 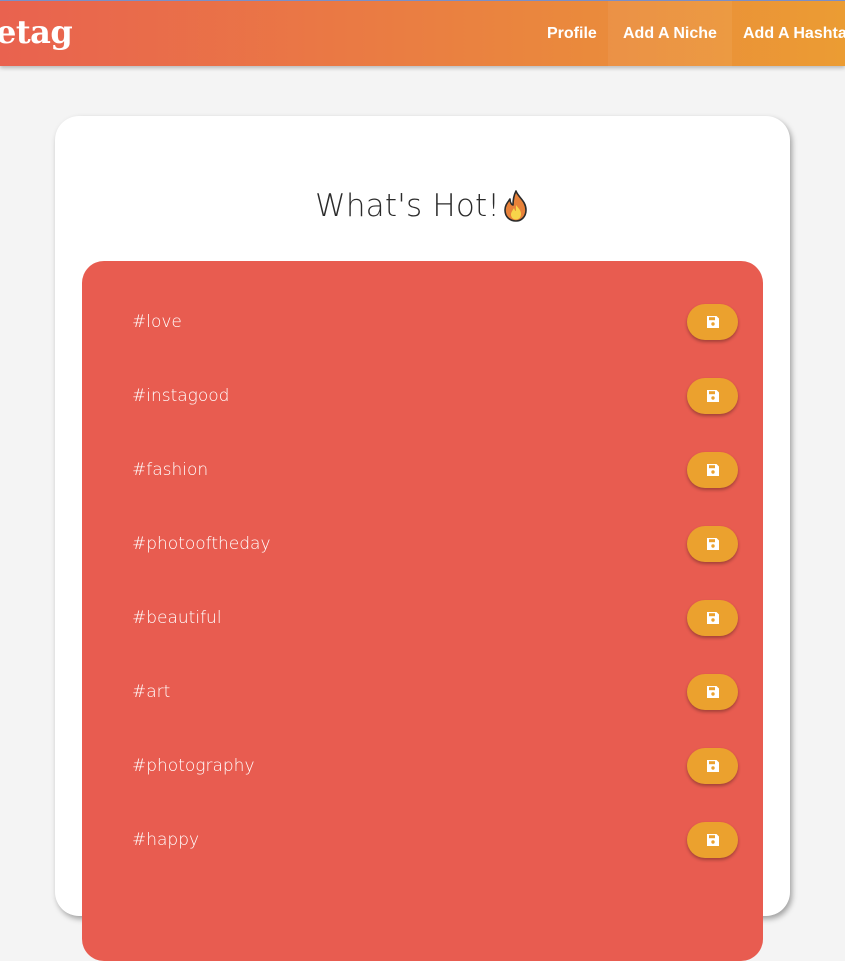 I want to click on list-item: #happy, so click(x=422, y=840).